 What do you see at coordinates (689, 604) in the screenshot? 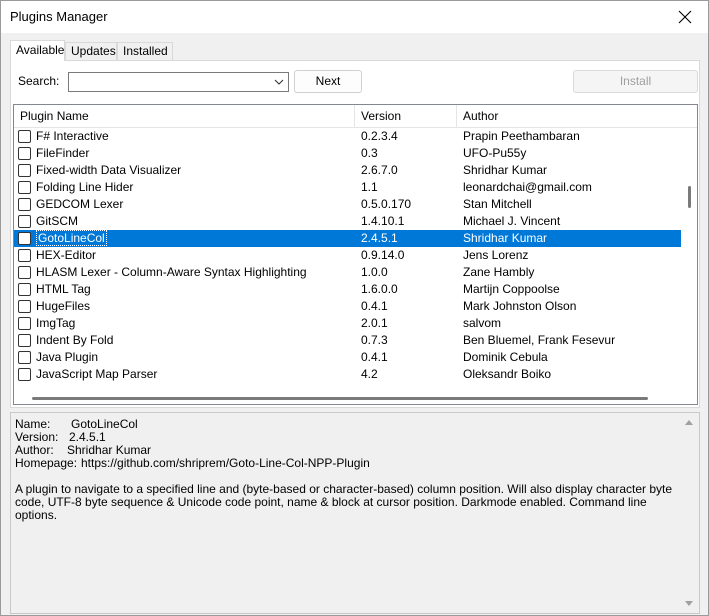
I see `scroll-down-icon` at bounding box center [689, 604].